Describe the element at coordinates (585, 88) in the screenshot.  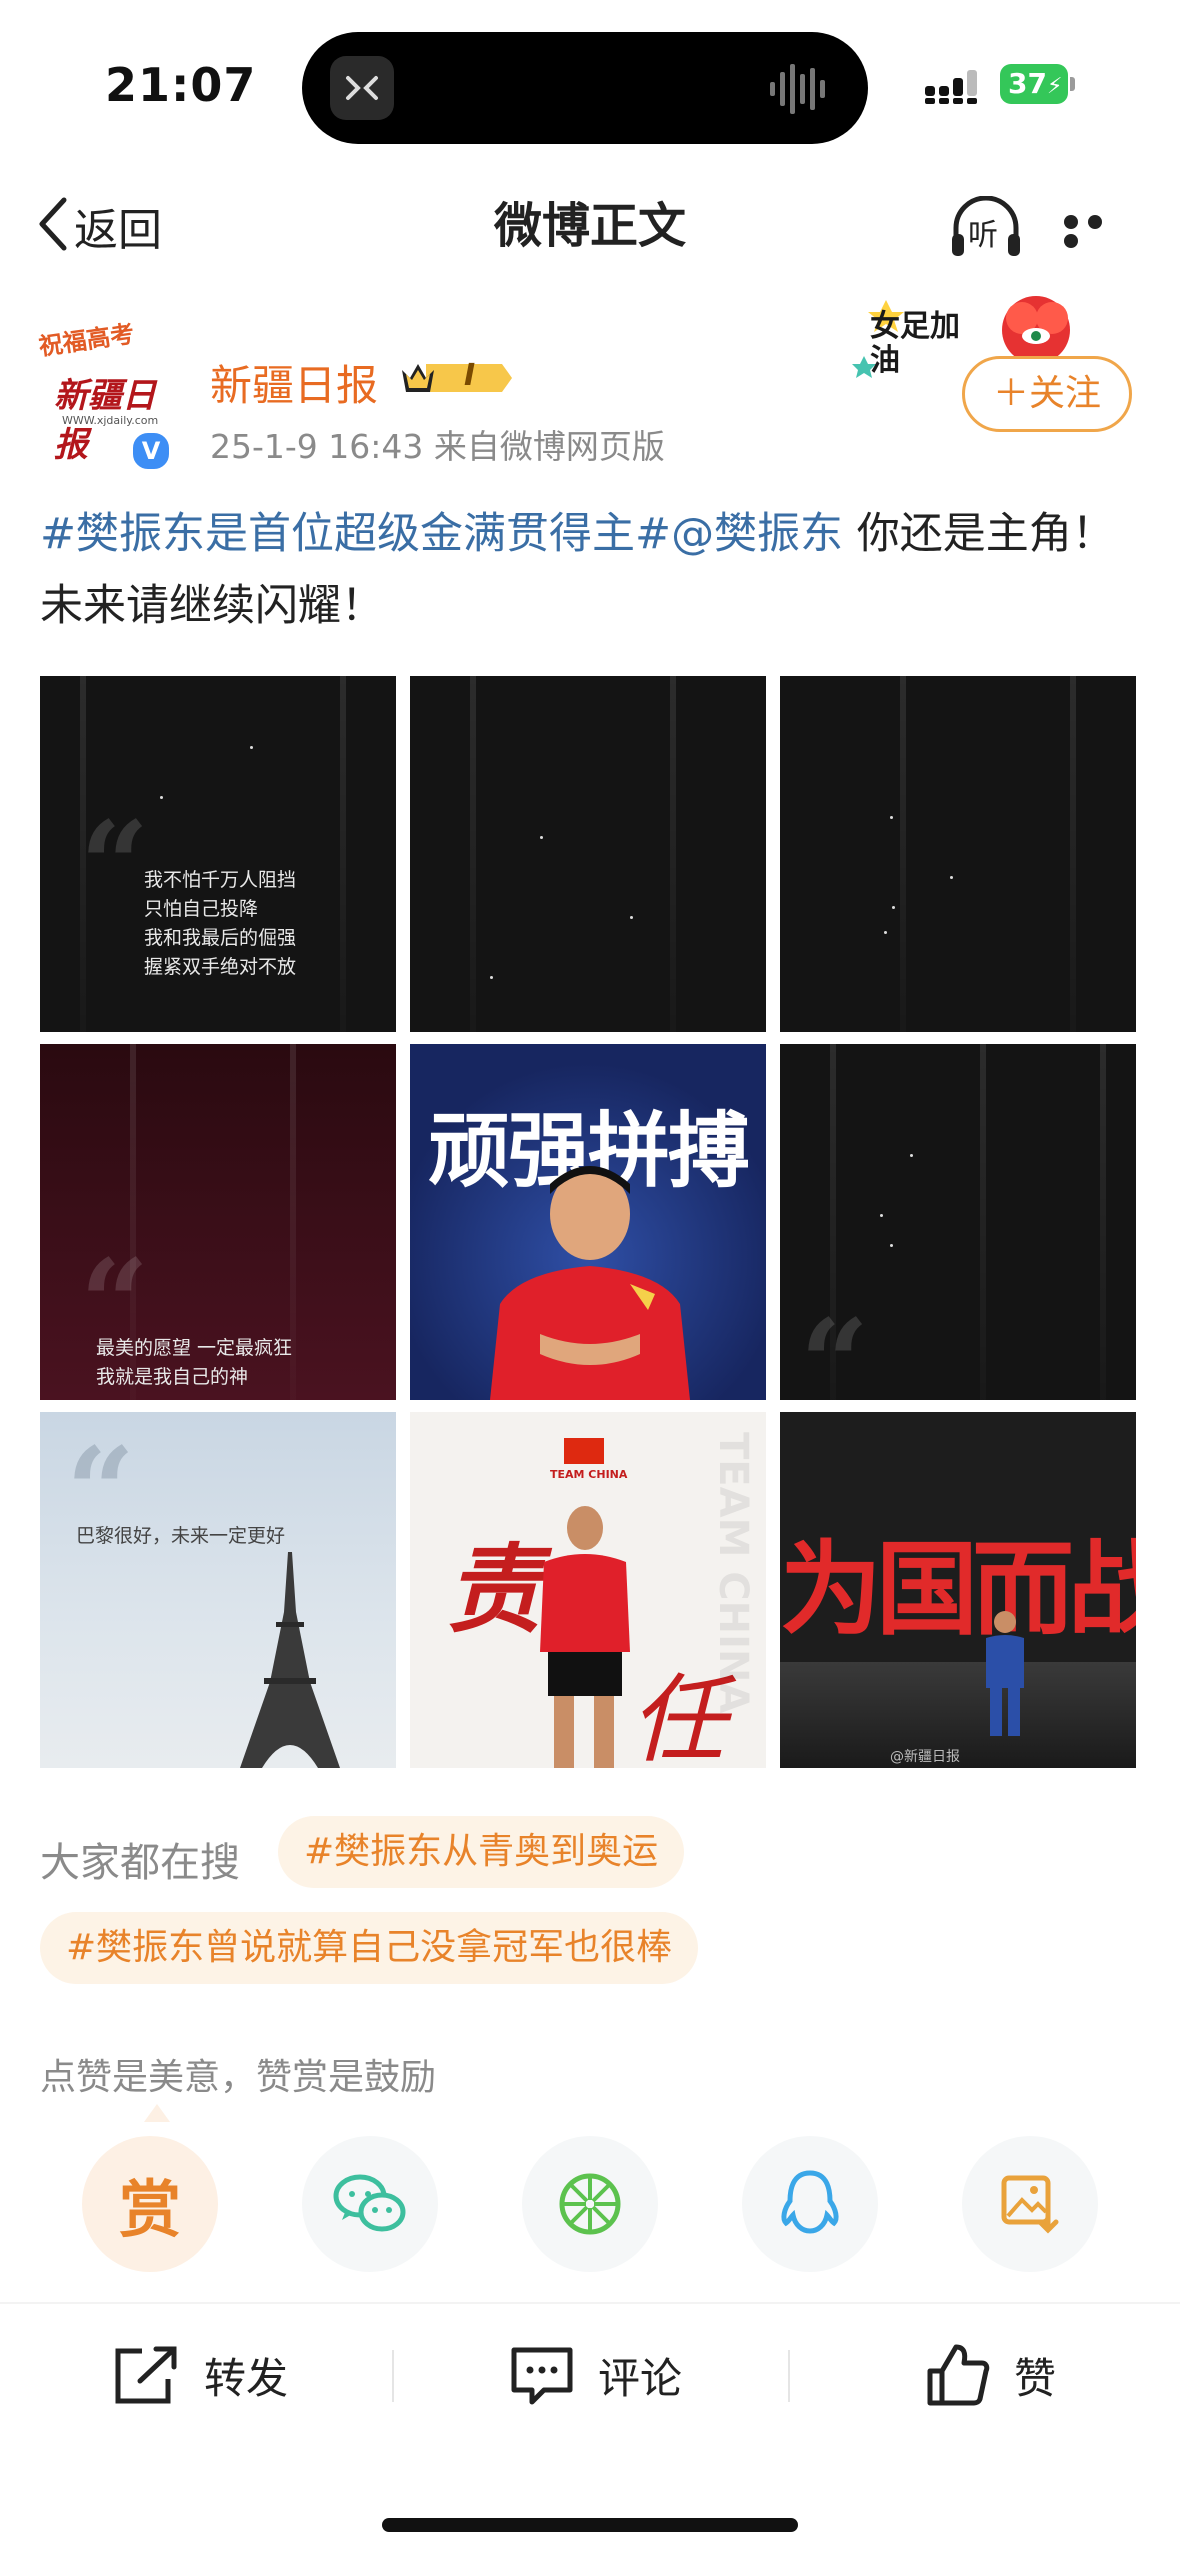
I see `dynamic-island` at that location.